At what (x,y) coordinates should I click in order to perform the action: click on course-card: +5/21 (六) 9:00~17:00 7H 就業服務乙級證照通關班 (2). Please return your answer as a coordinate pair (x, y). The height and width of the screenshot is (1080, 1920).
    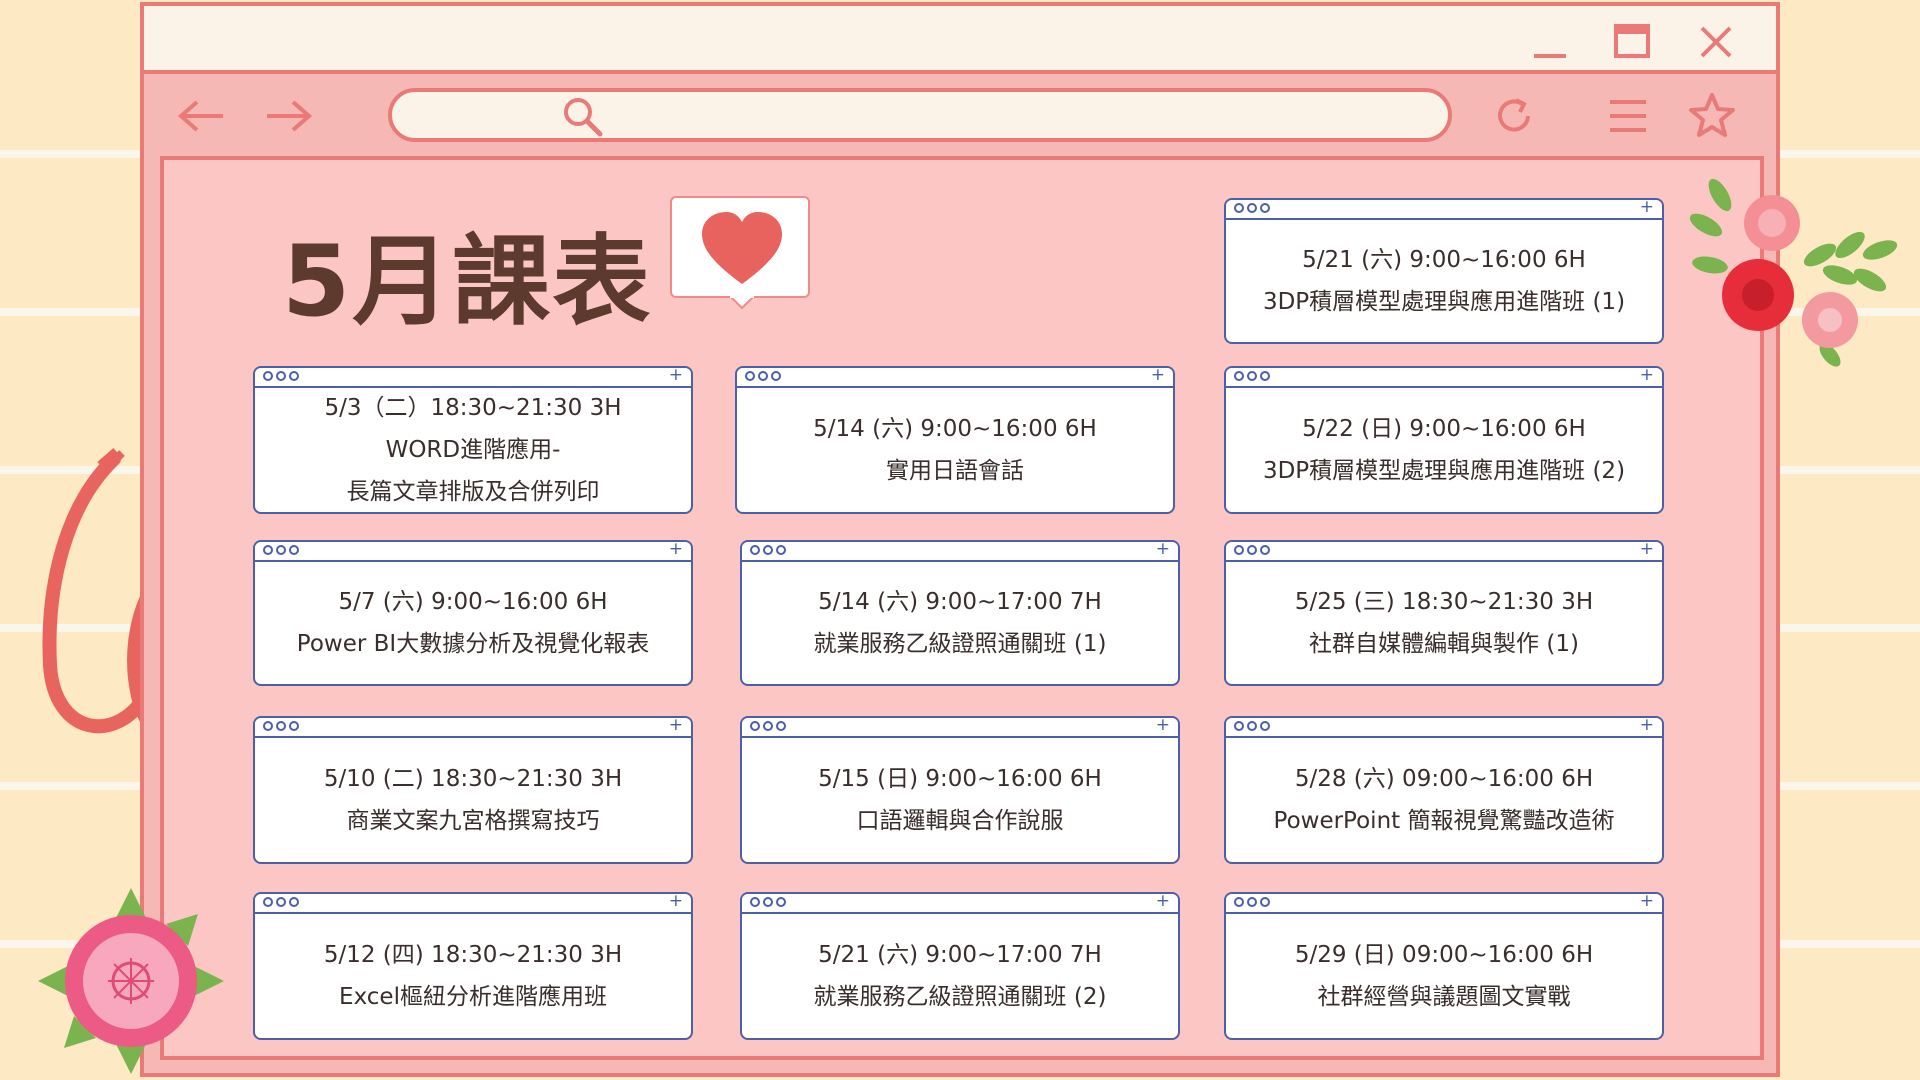
    Looking at the image, I should click on (960, 966).